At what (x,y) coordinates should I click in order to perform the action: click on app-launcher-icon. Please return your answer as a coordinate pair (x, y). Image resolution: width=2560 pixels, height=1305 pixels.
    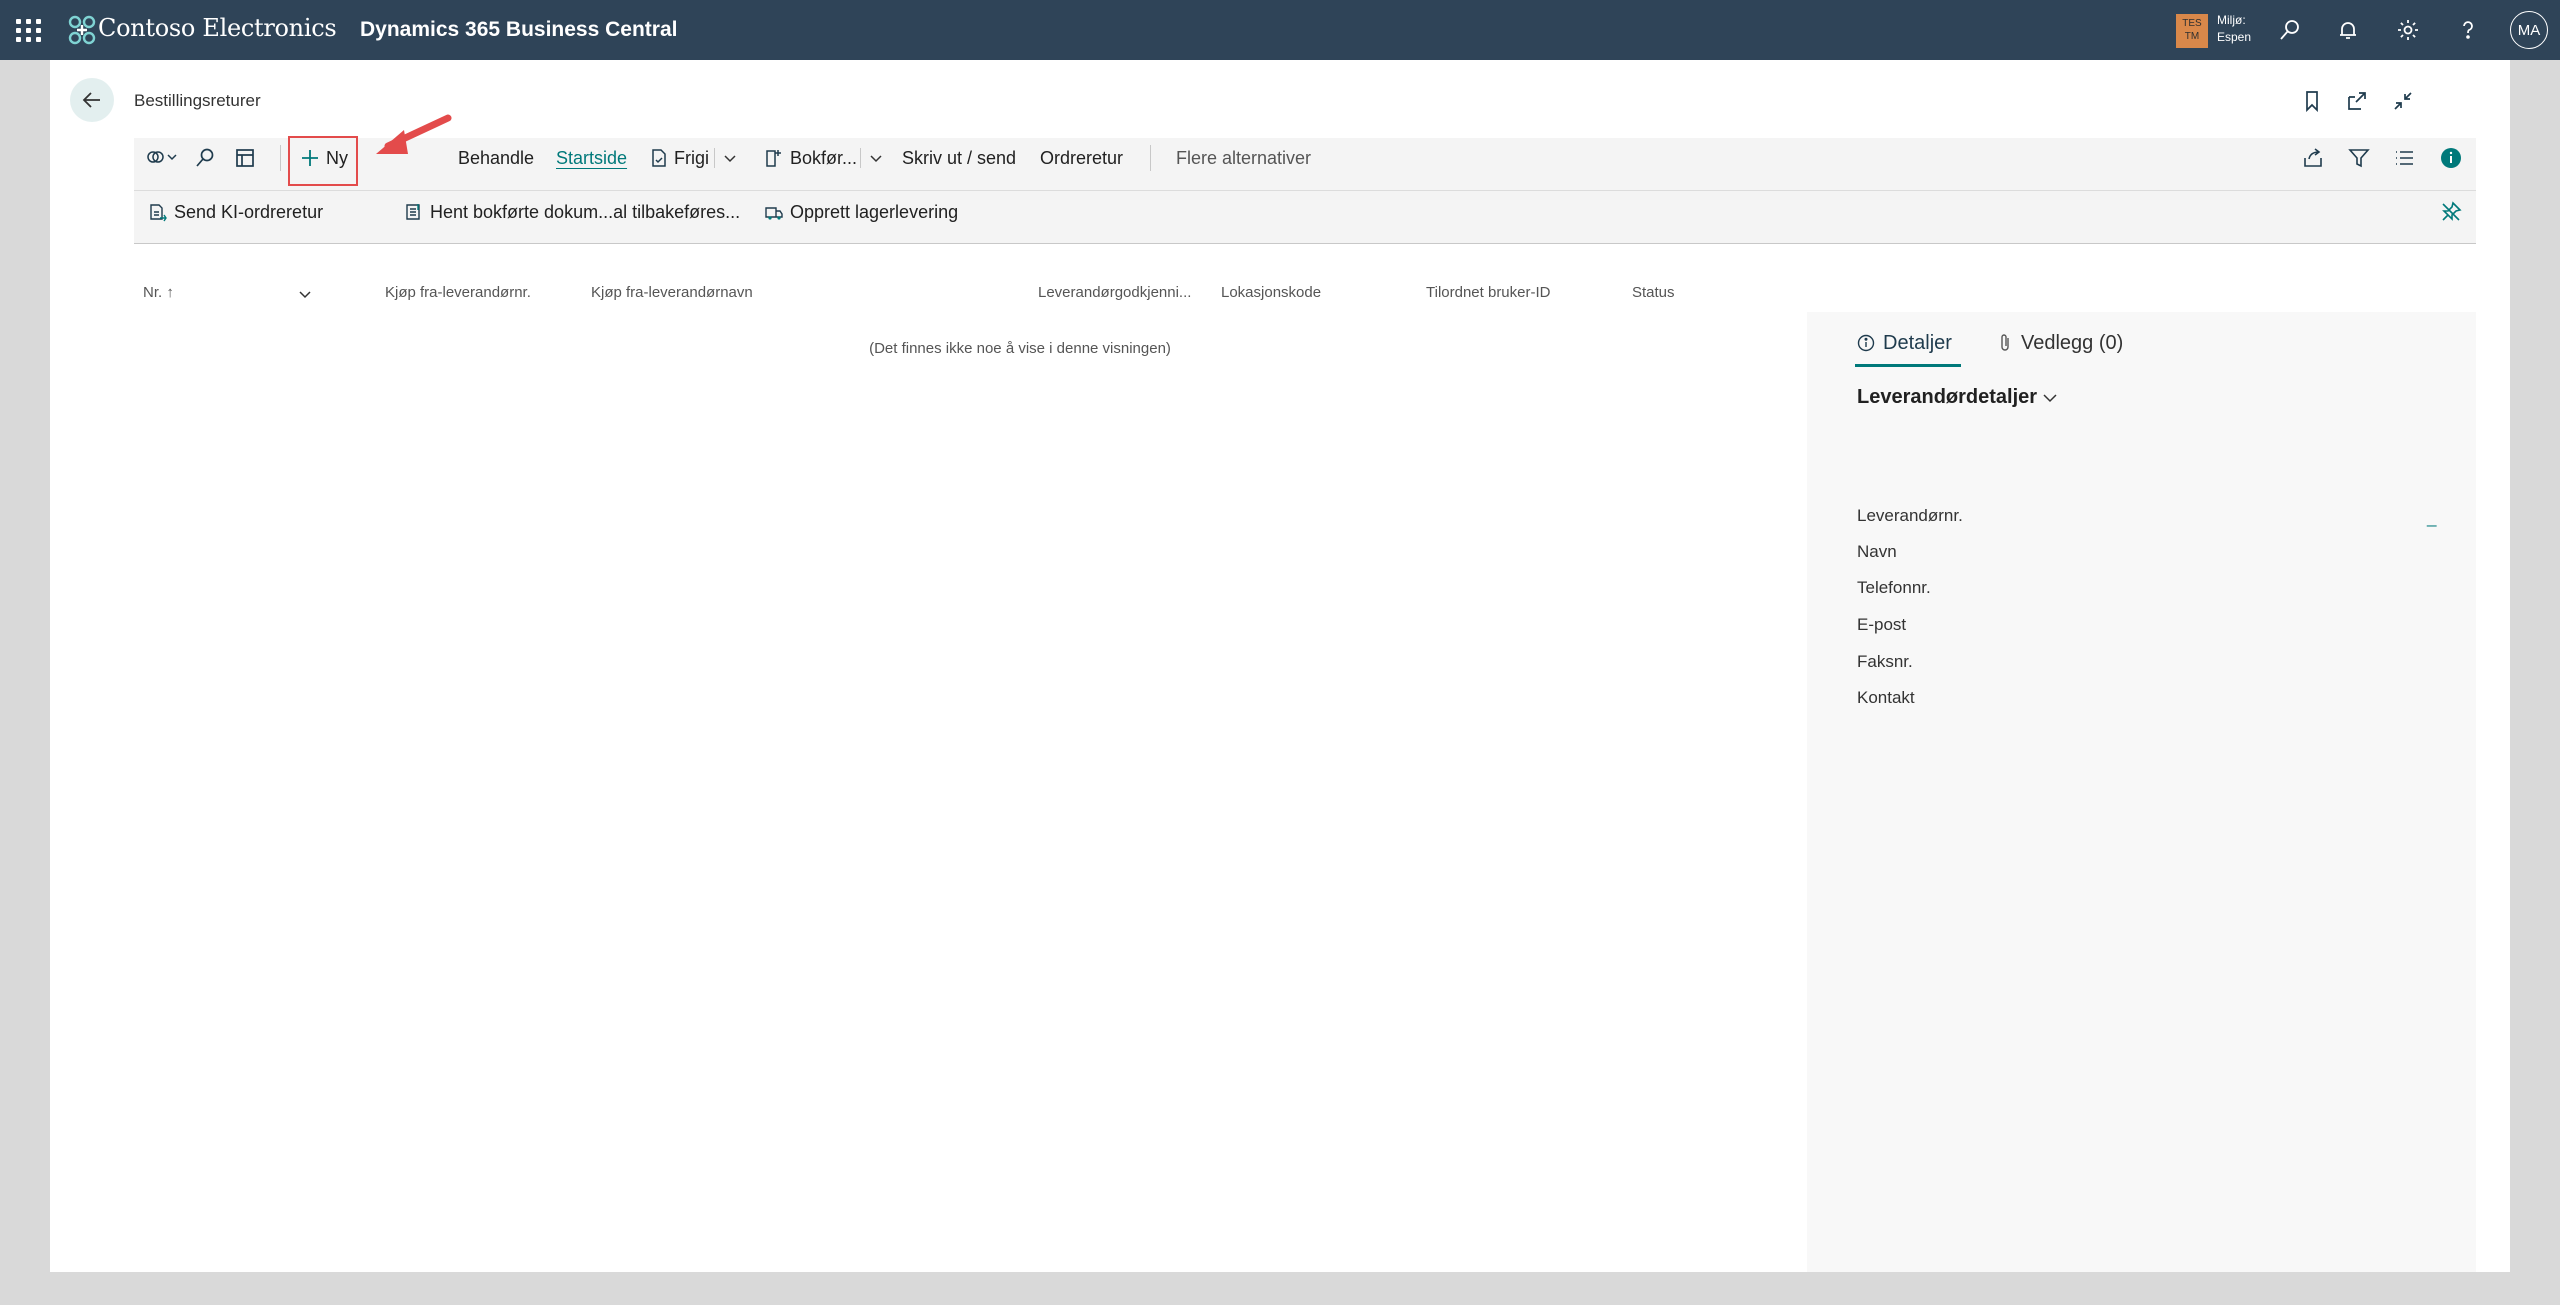
    Looking at the image, I should click on (29, 30).